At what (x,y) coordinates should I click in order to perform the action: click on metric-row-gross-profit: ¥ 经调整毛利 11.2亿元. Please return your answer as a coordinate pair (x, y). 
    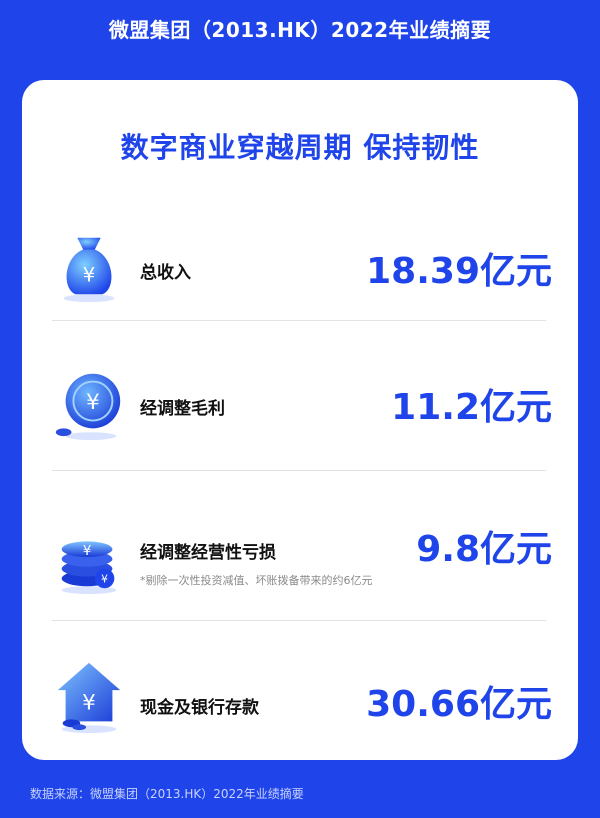
    Looking at the image, I should click on (300, 405).